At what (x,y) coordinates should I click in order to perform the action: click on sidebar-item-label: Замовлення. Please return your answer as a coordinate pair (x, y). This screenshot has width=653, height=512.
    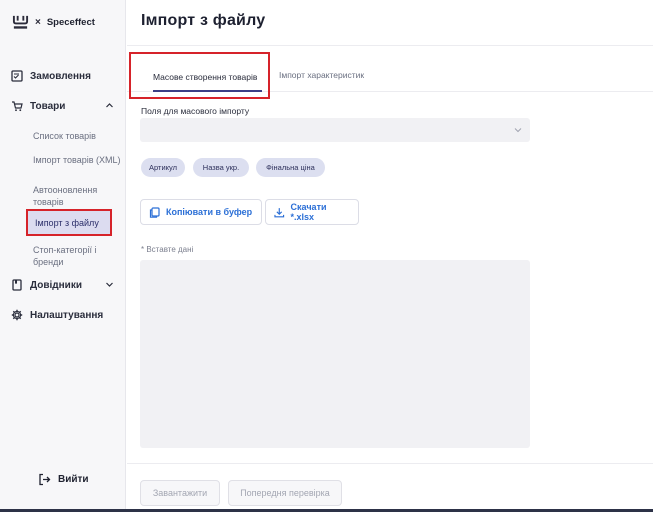
    Looking at the image, I should click on (60, 76).